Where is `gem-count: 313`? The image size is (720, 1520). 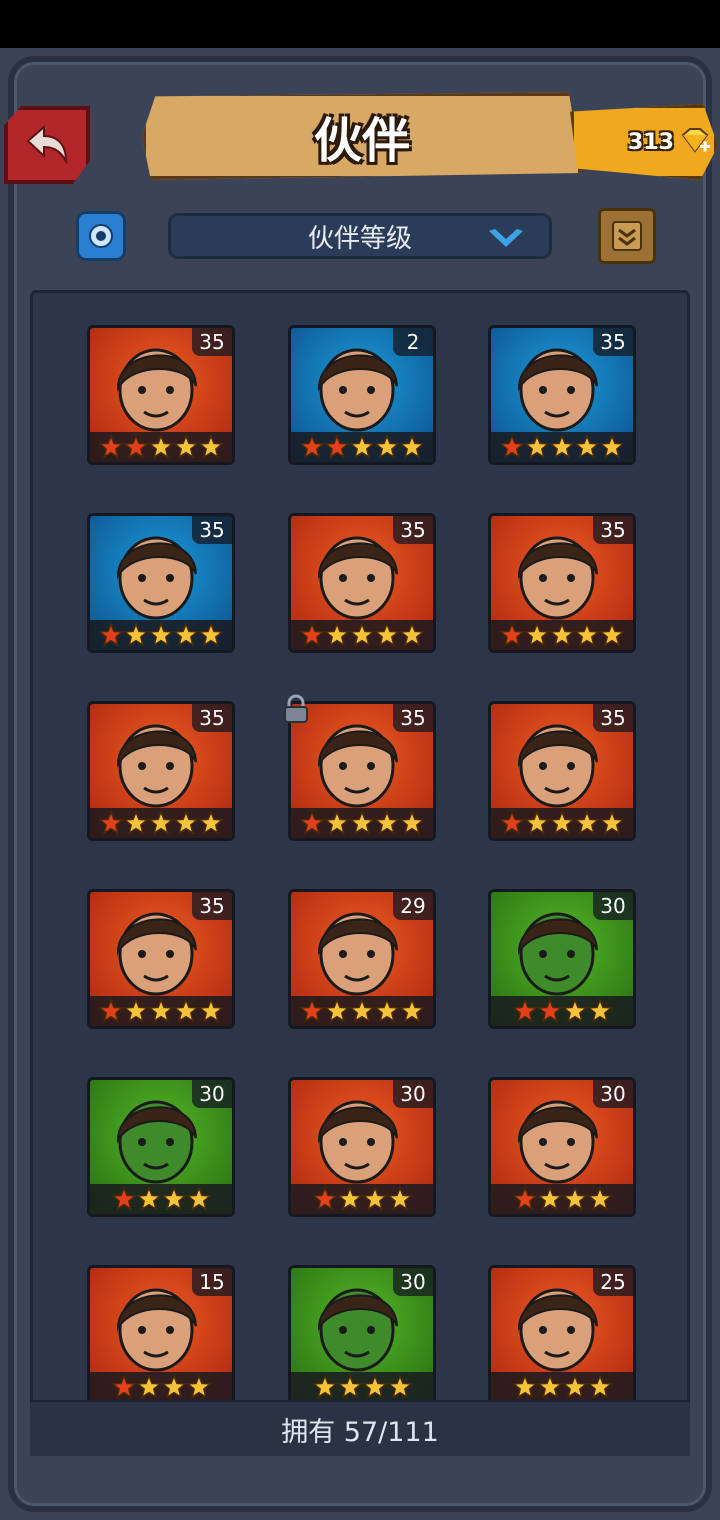 gem-count: 313 is located at coordinates (651, 142).